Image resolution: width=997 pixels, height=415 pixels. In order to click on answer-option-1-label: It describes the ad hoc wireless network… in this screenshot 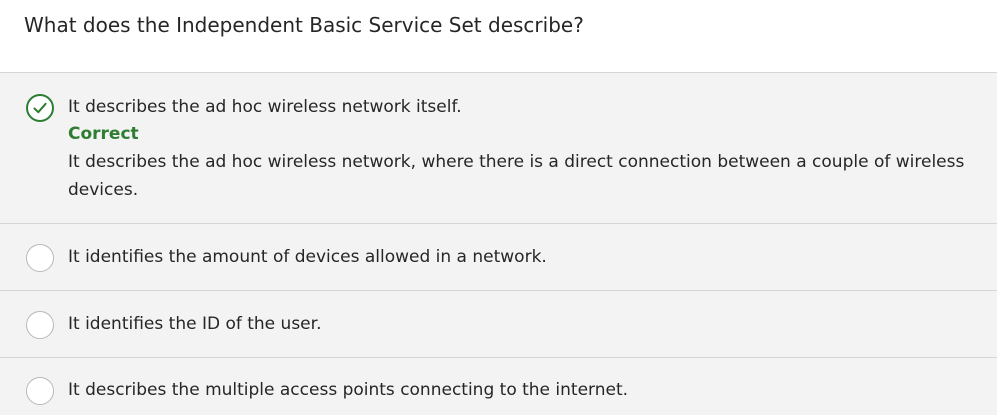, I will do `click(265, 107)`.